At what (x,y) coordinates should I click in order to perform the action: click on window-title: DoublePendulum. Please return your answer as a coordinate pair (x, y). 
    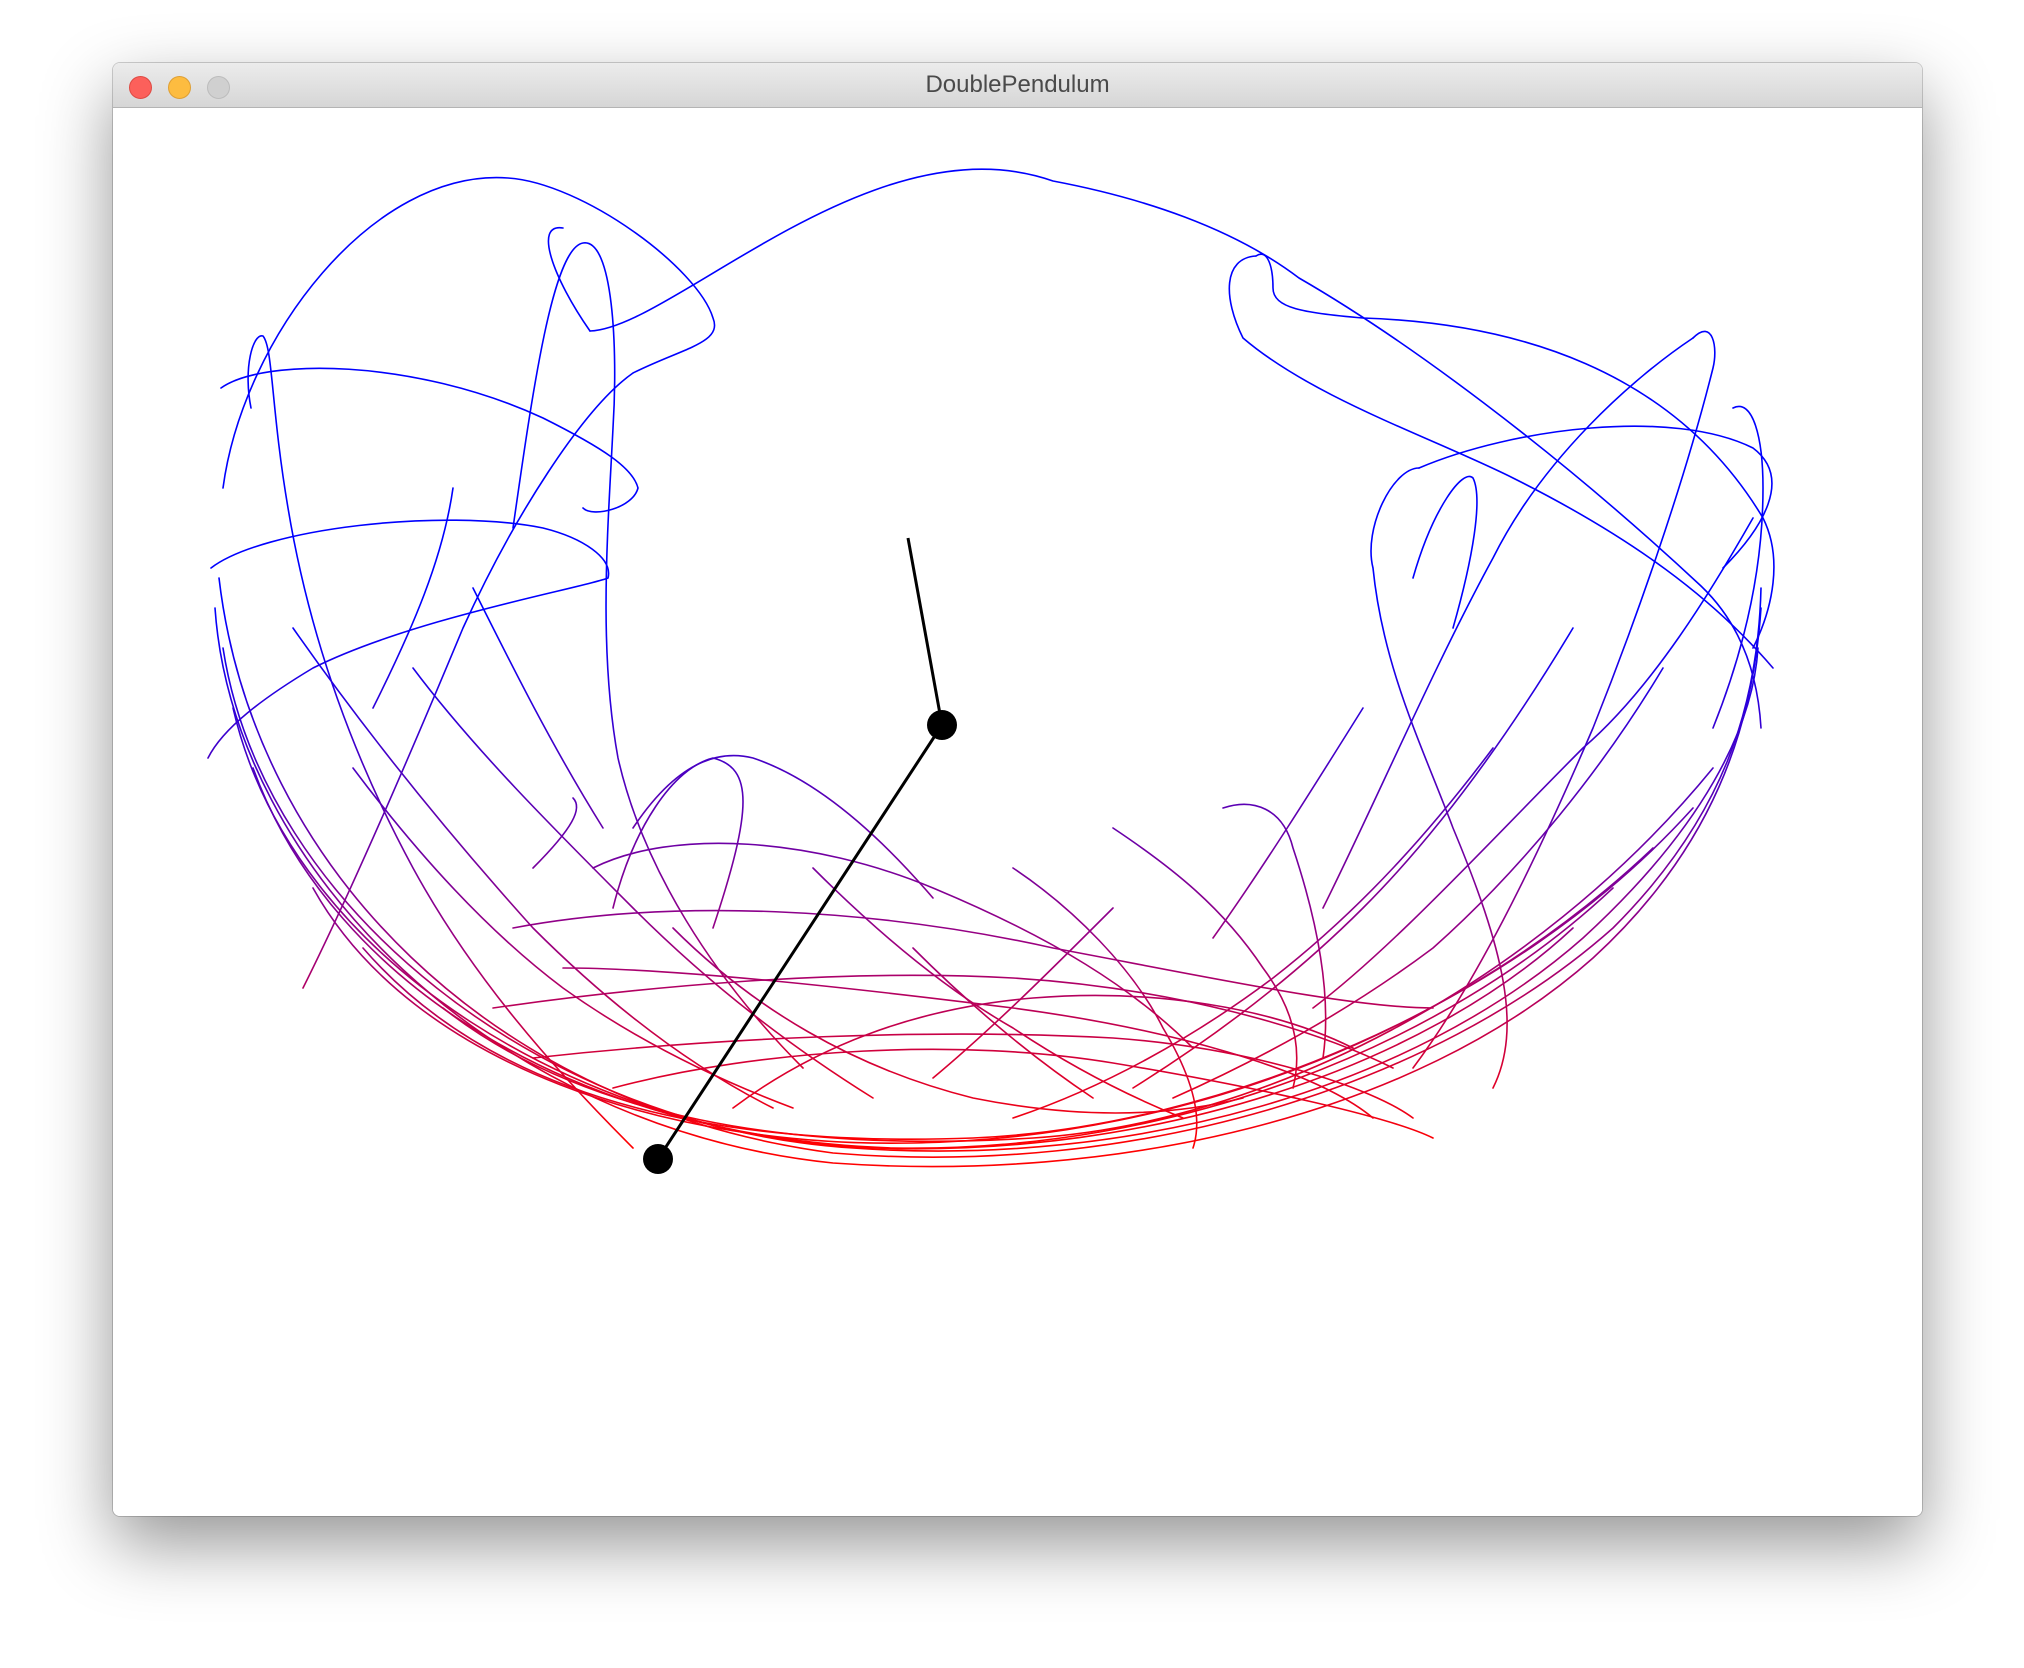
    Looking at the image, I should click on (1017, 84).